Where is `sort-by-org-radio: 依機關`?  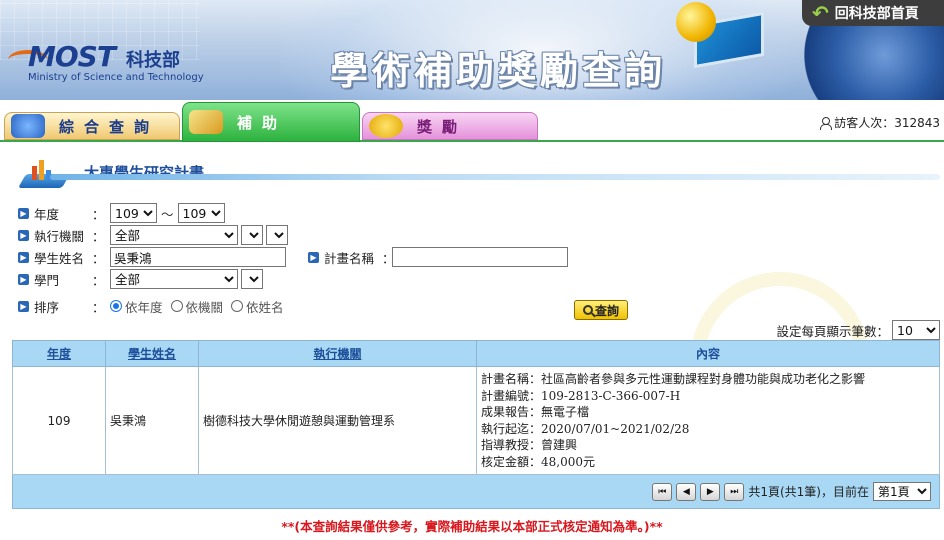 sort-by-org-radio: 依機關 is located at coordinates (197, 306).